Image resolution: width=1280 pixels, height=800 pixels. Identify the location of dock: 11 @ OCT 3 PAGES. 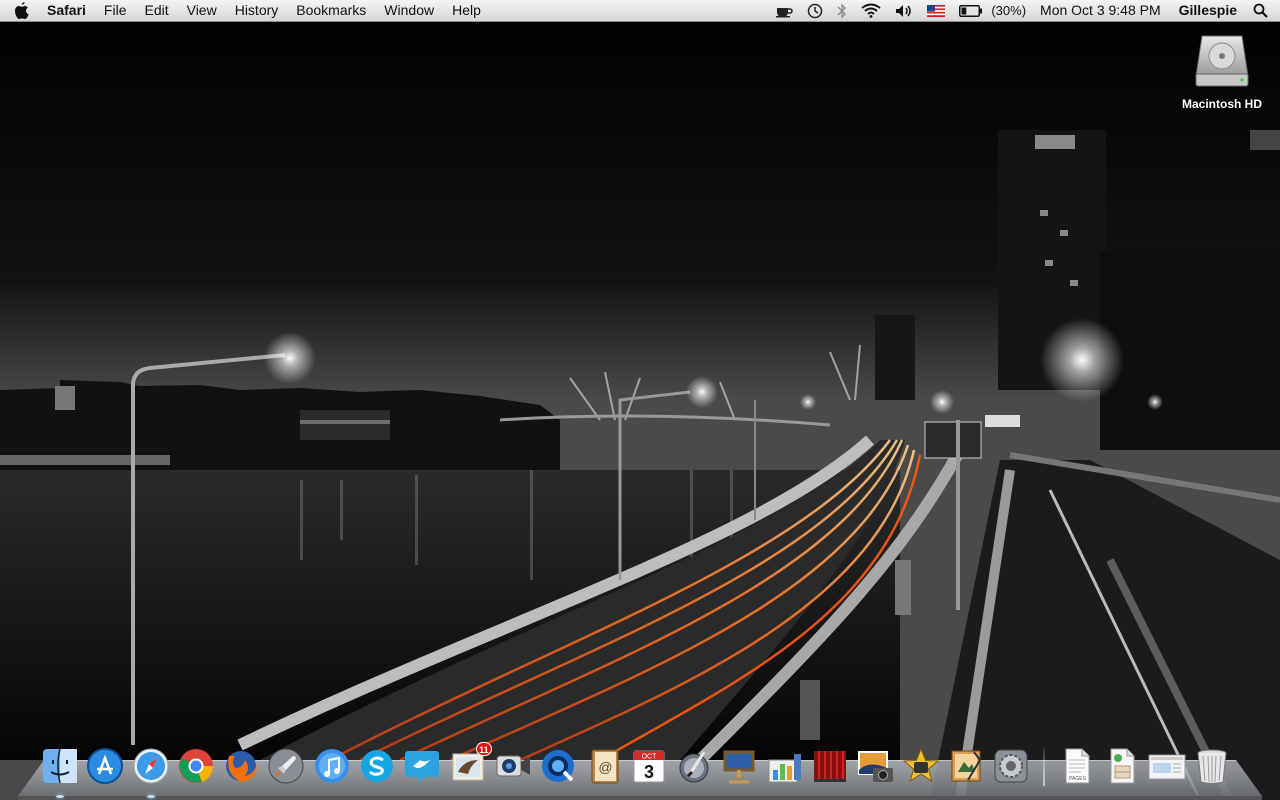
(639, 770).